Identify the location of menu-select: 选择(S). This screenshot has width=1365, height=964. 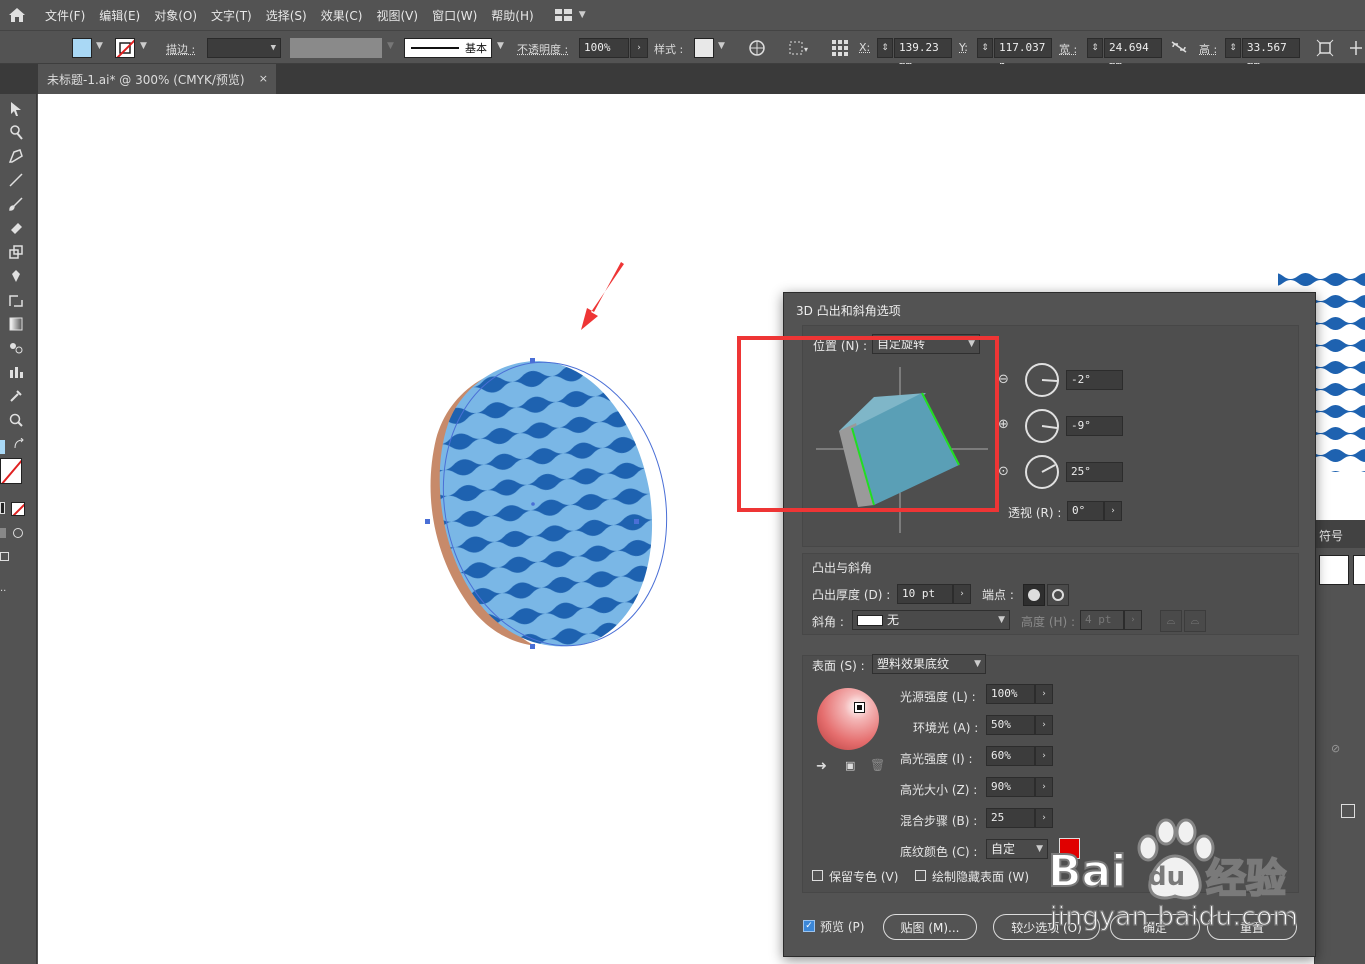
(286, 15).